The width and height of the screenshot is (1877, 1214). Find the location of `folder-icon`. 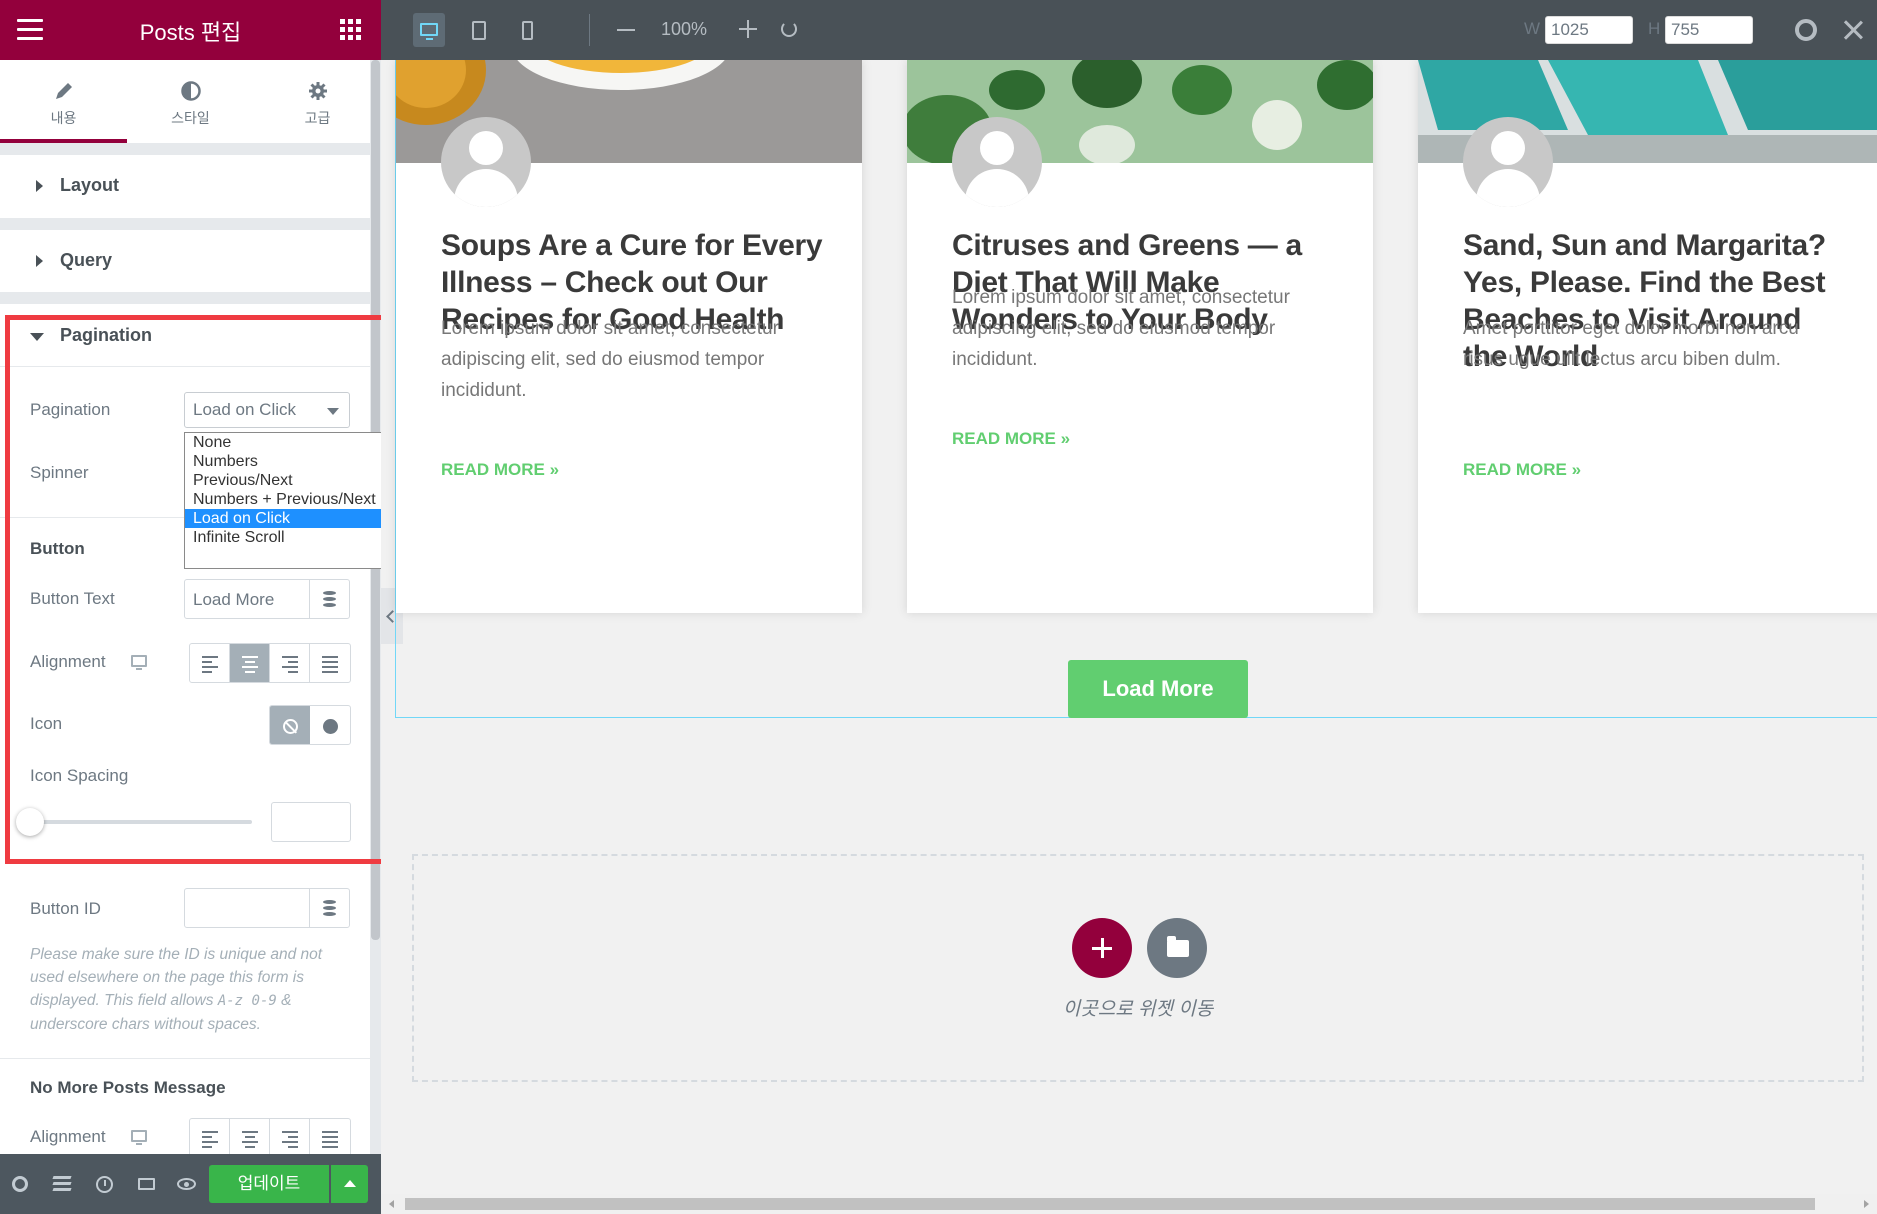

folder-icon is located at coordinates (1178, 946).